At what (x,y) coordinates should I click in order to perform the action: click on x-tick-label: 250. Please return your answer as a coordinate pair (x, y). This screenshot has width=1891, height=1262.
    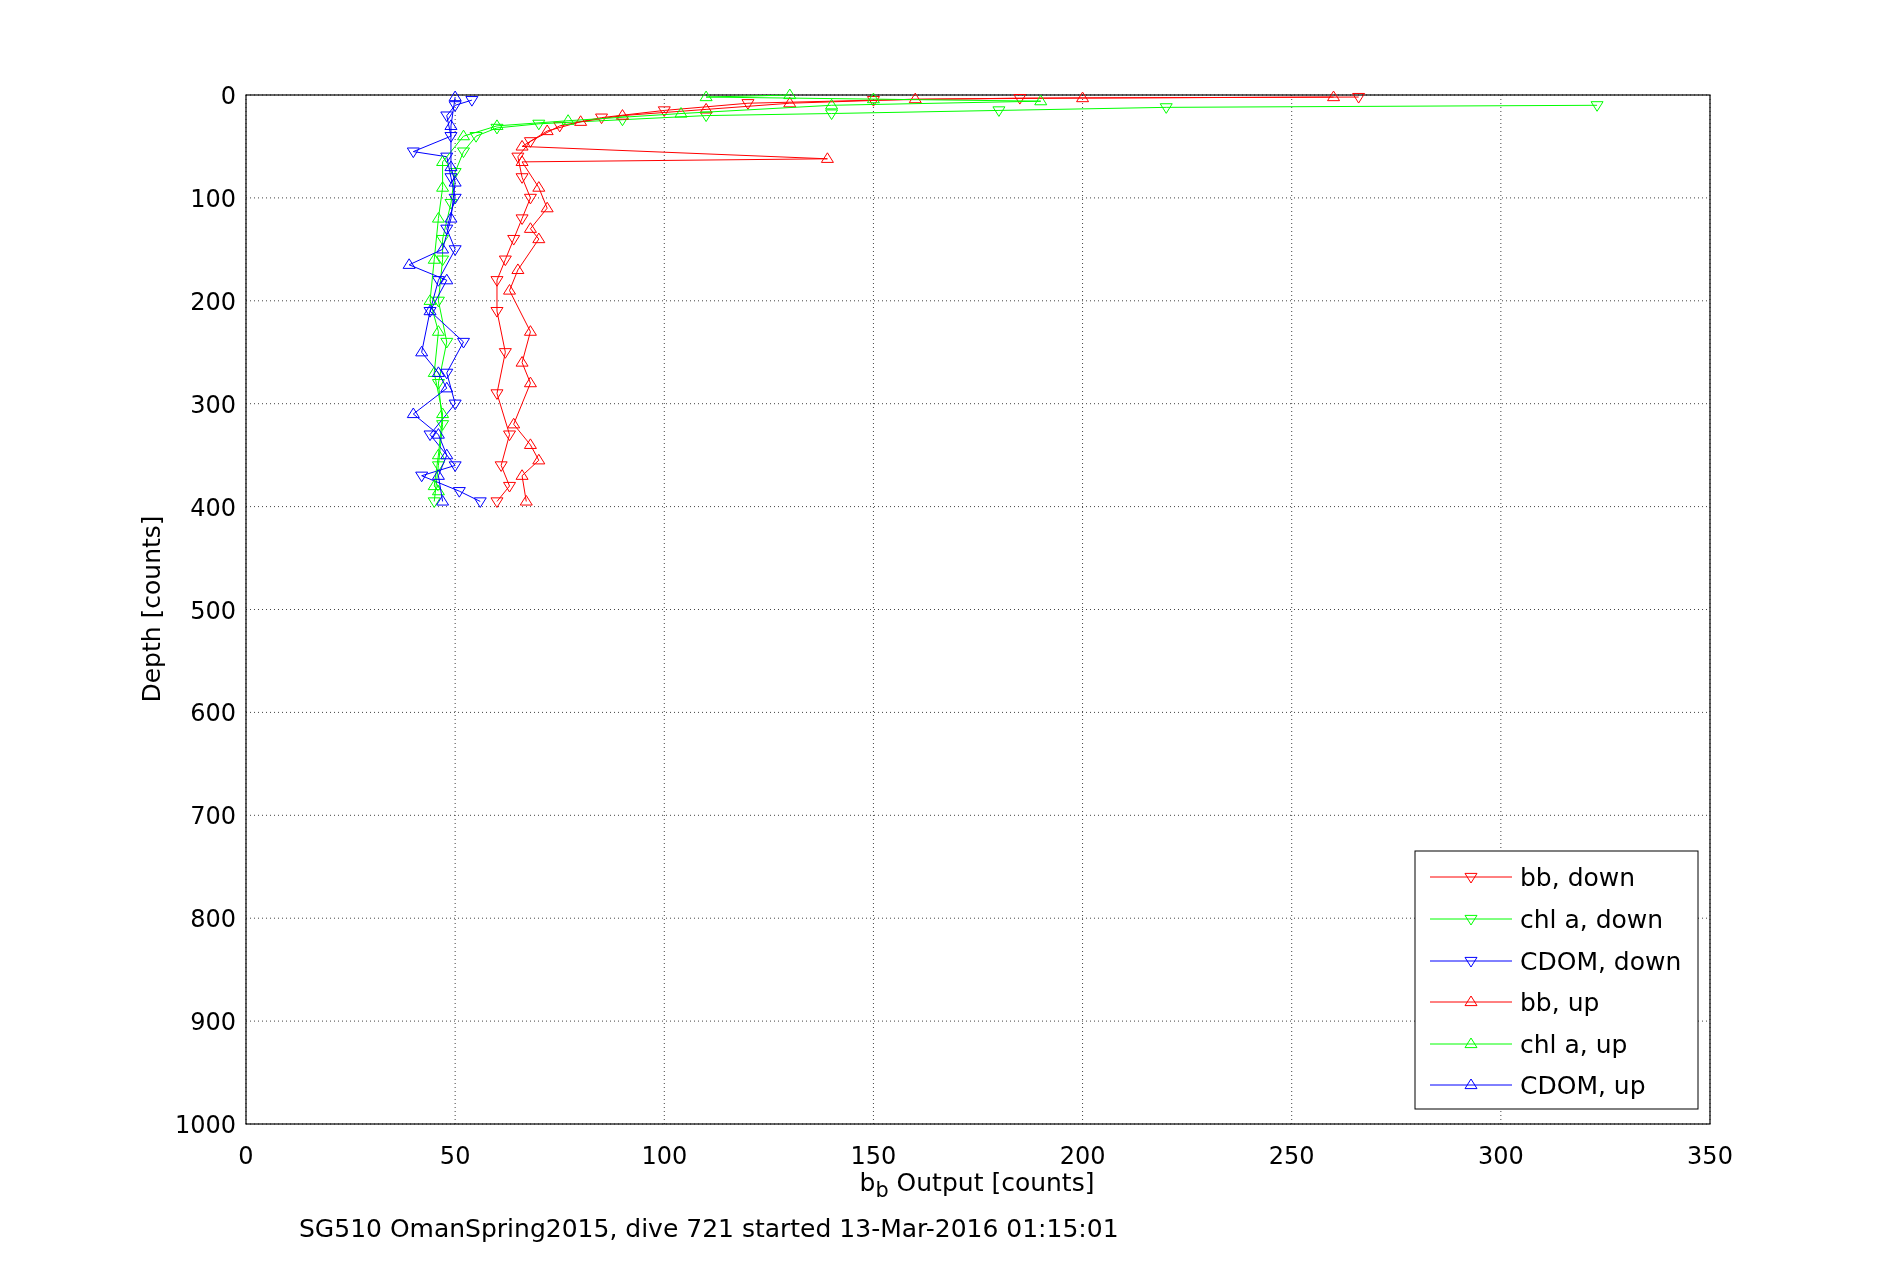
    Looking at the image, I should click on (1291, 1156).